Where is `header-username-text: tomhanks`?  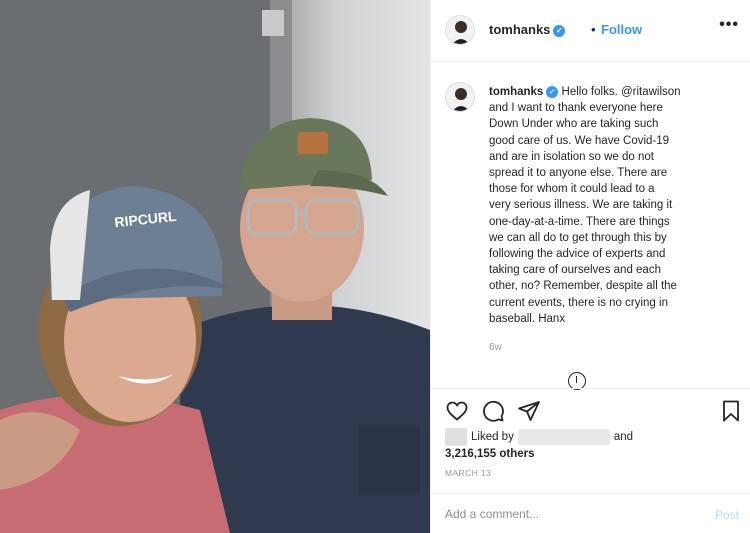 header-username-text: tomhanks is located at coordinates (520, 29).